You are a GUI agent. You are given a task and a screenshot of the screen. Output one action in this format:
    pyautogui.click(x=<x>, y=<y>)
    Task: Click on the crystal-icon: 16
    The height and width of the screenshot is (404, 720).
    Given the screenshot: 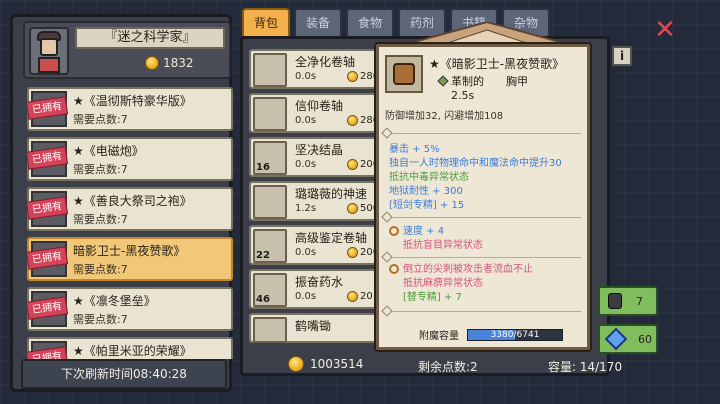 What is the action you would take?
    pyautogui.click(x=270, y=158)
    